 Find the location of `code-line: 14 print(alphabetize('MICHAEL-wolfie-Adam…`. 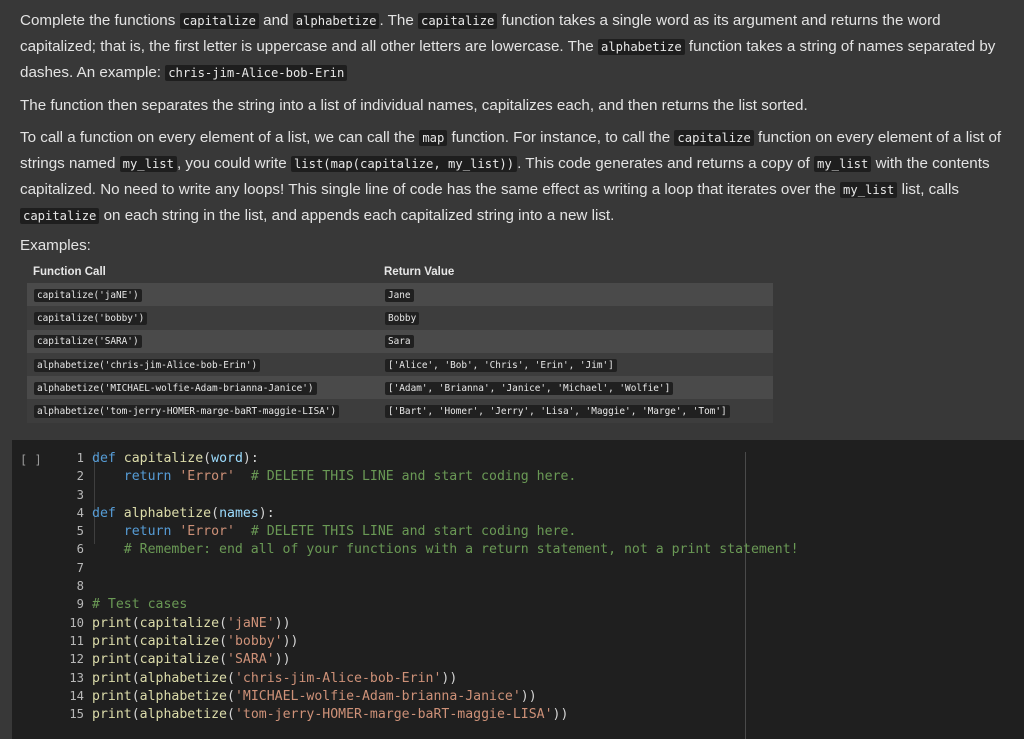

code-line: 14 print(alphabetize('MICHAEL-wolfie-Adam… is located at coordinates (536, 696).